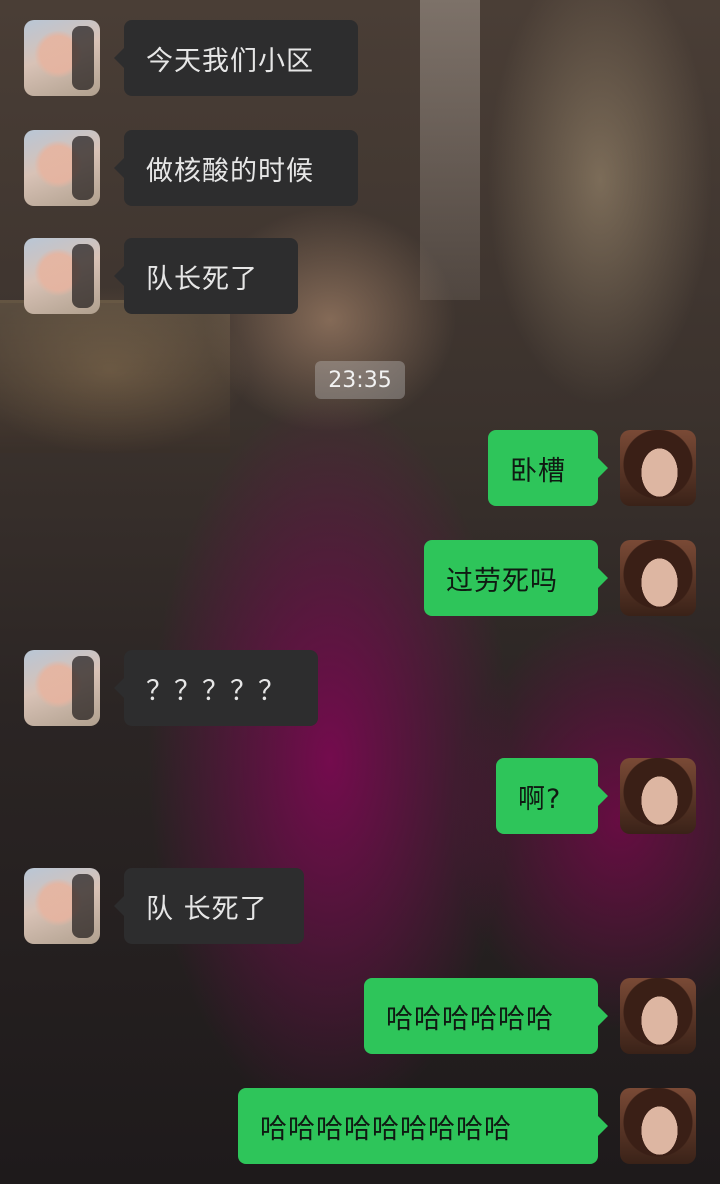 The image size is (720, 1184). Describe the element at coordinates (538, 471) in the screenshot. I see `message-text: 卧槽` at that location.